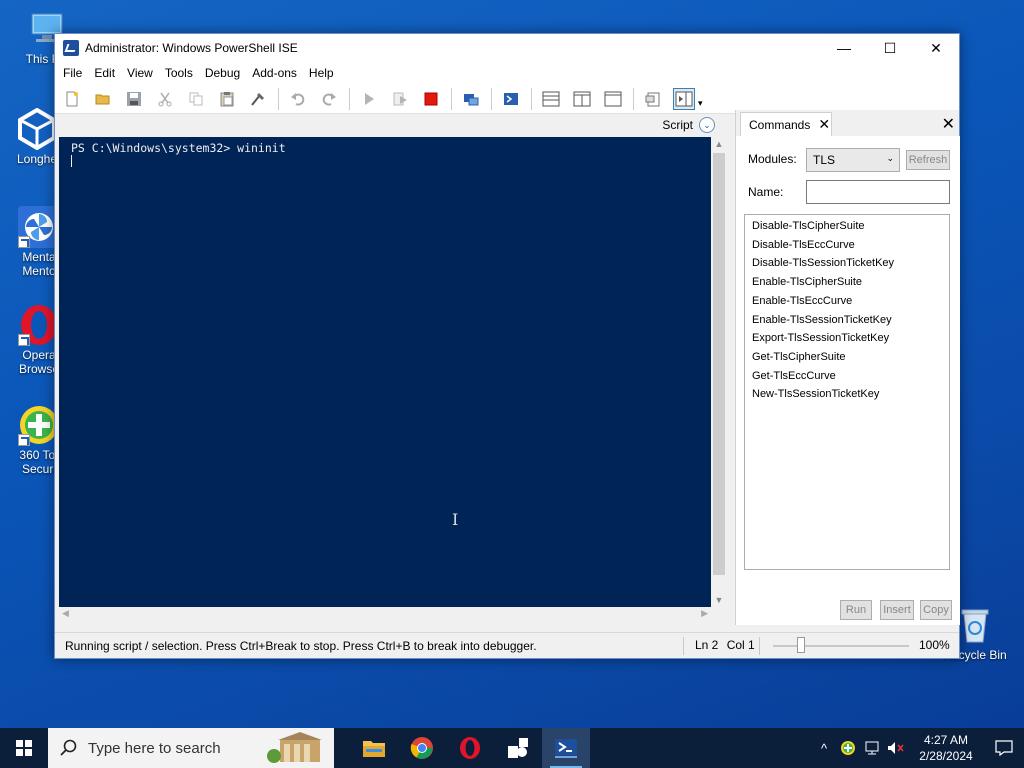 This screenshot has width=1024, height=768. Describe the element at coordinates (400, 99) in the screenshot. I see `run-selection-icon` at that location.